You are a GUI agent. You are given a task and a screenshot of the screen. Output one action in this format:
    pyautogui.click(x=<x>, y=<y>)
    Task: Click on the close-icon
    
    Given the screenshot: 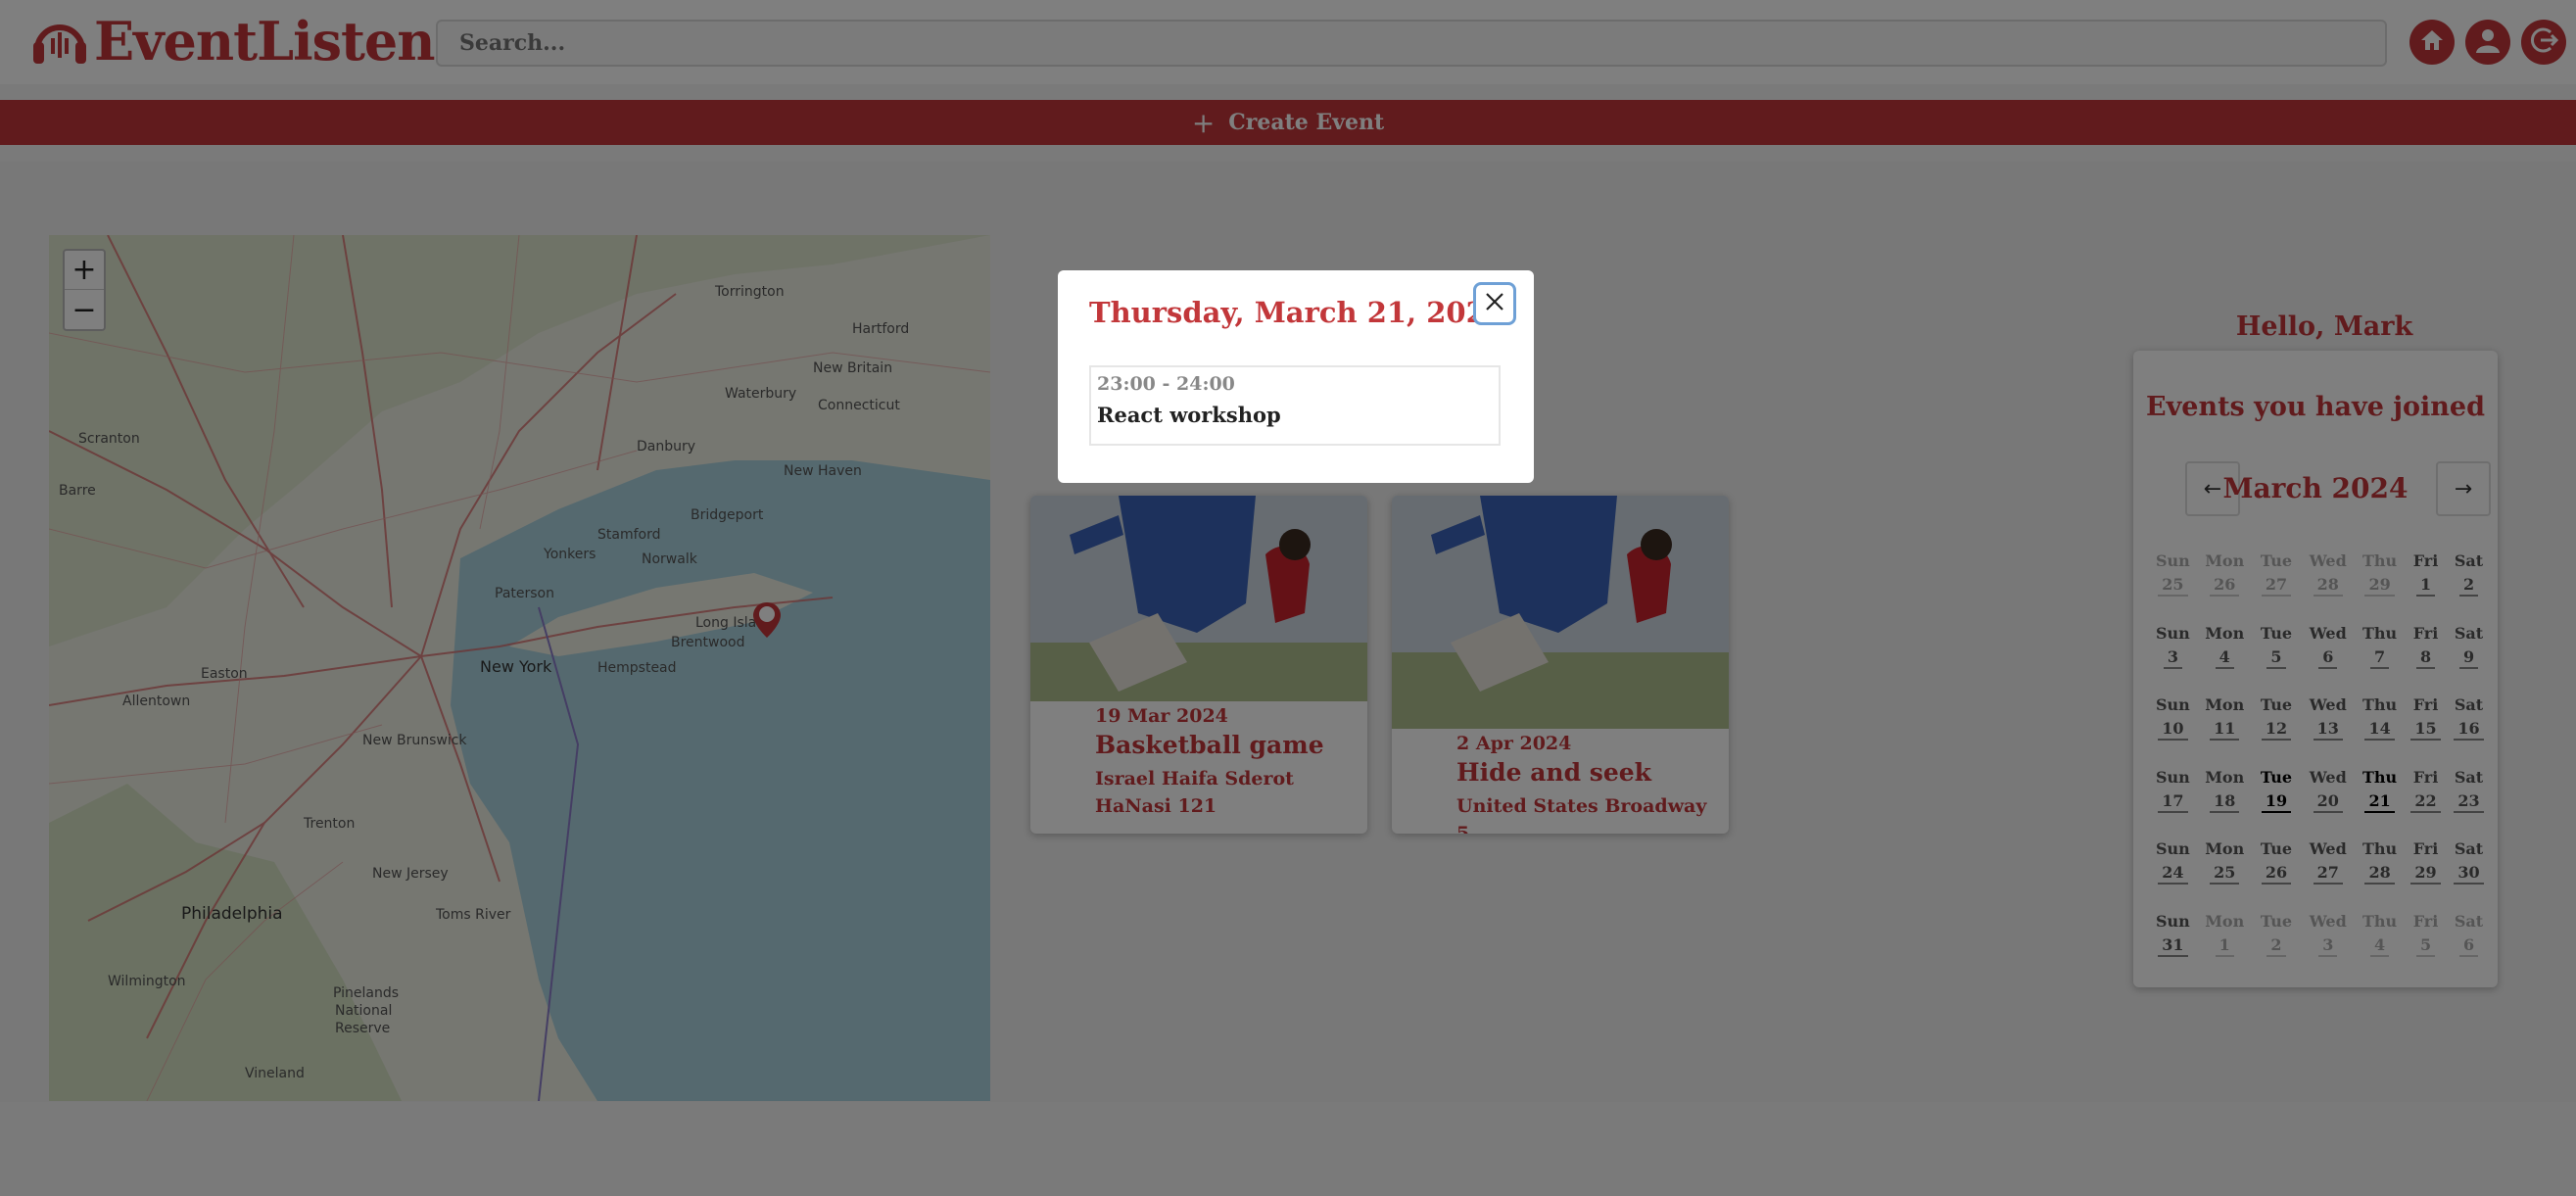 What is the action you would take?
    pyautogui.click(x=1494, y=303)
    